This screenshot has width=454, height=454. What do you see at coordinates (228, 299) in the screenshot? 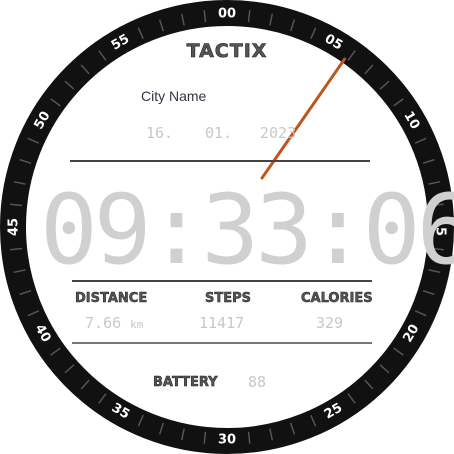
I see `steps-label: STEPS` at bounding box center [228, 299].